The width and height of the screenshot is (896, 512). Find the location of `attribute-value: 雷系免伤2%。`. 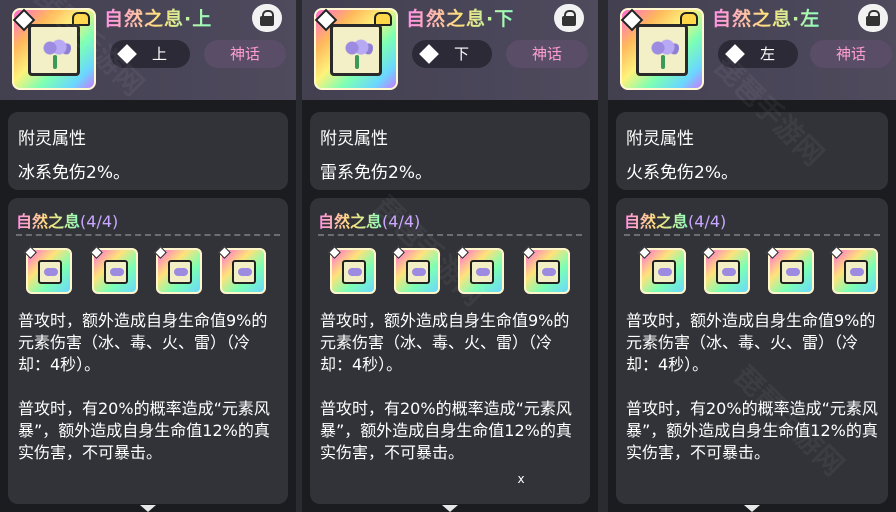

attribute-value: 雷系免伤2%。 is located at coordinates (376, 173).